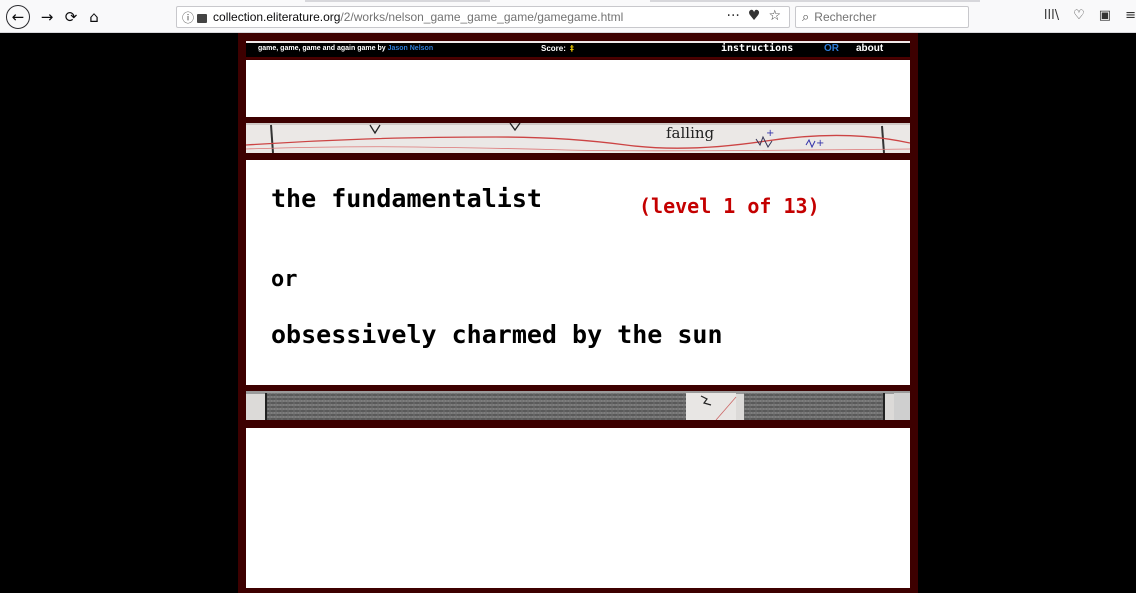 Image resolution: width=1136 pixels, height=593 pixels. What do you see at coordinates (188, 17) in the screenshot?
I see `info-icon: ⓘ` at bounding box center [188, 17].